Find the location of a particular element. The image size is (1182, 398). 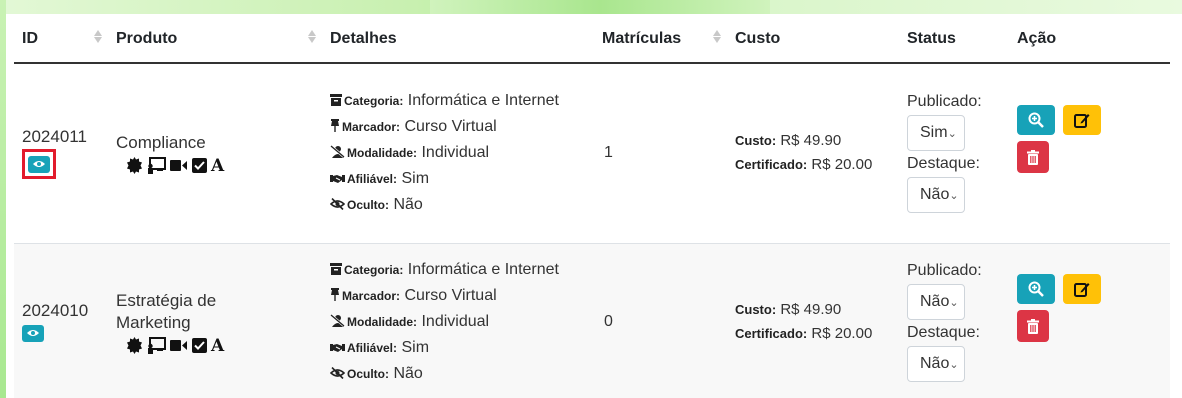

id-cell: 2024010 is located at coordinates (61, 320).